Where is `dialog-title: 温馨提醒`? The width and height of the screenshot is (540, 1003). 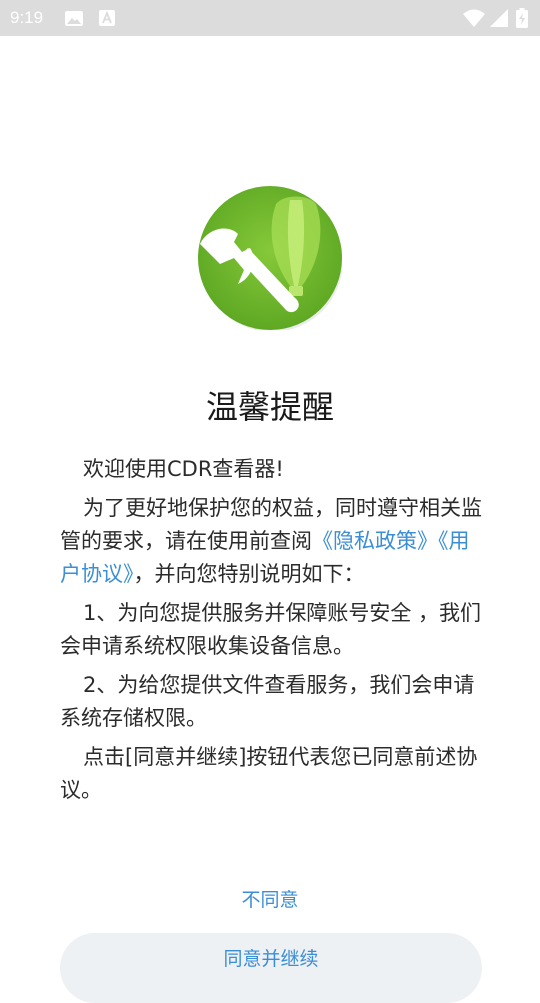
dialog-title: 温馨提醒 is located at coordinates (269, 407).